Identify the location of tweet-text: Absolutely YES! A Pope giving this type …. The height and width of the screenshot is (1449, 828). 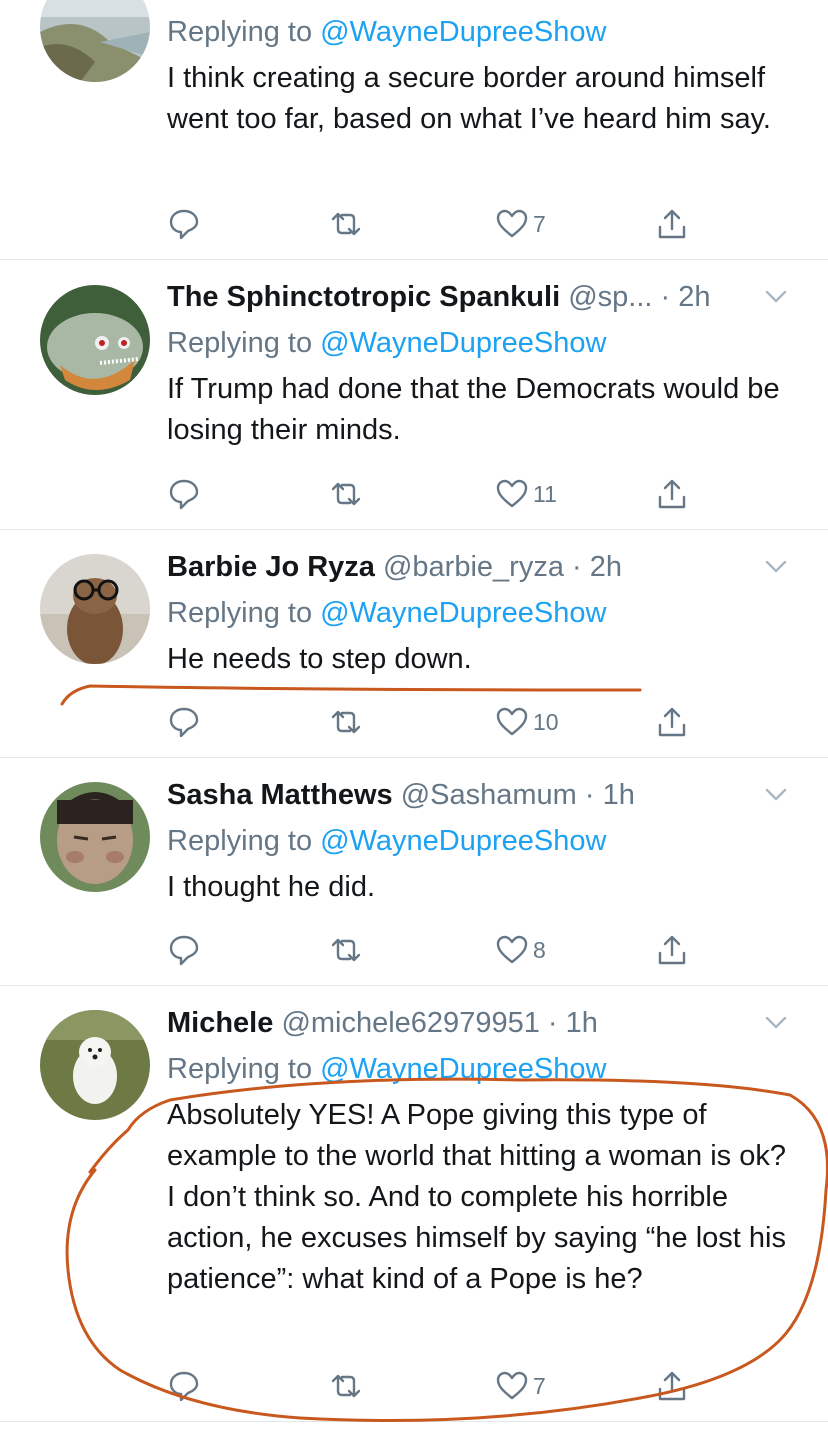
(476, 1197).